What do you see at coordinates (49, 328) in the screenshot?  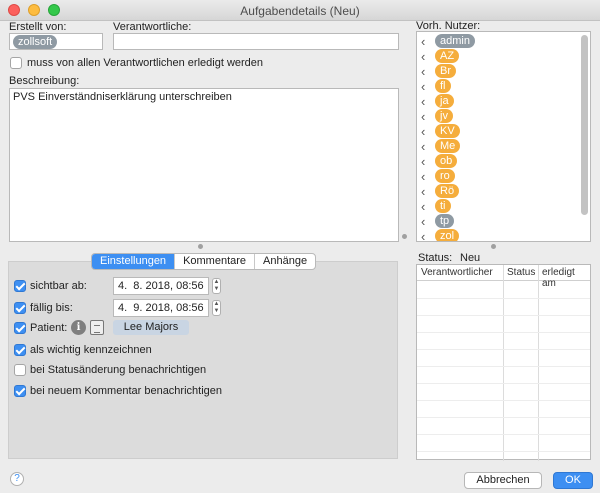 I see `patient-label: Patient:` at bounding box center [49, 328].